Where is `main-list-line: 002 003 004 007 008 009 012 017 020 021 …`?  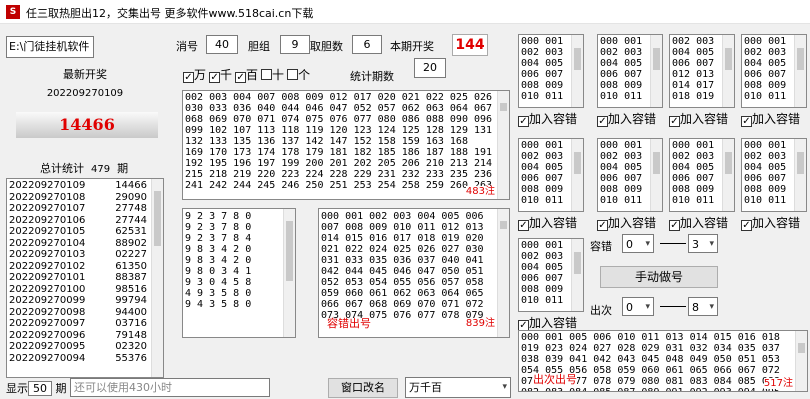
main-list-line: 002 003 004 007 008 009 012 017 020 021 … is located at coordinates (339, 97).